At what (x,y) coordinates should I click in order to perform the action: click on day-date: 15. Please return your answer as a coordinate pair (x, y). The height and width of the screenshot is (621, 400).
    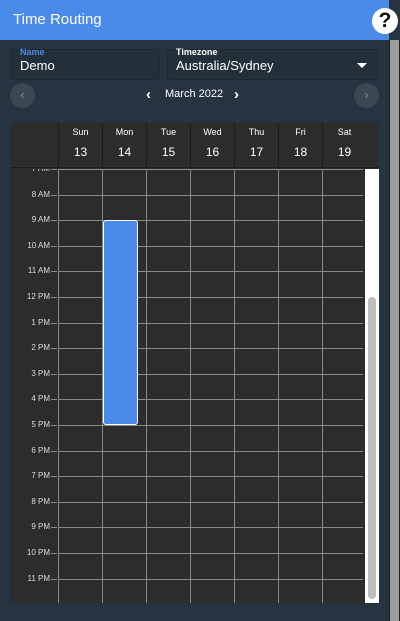
    Looking at the image, I should click on (168, 152).